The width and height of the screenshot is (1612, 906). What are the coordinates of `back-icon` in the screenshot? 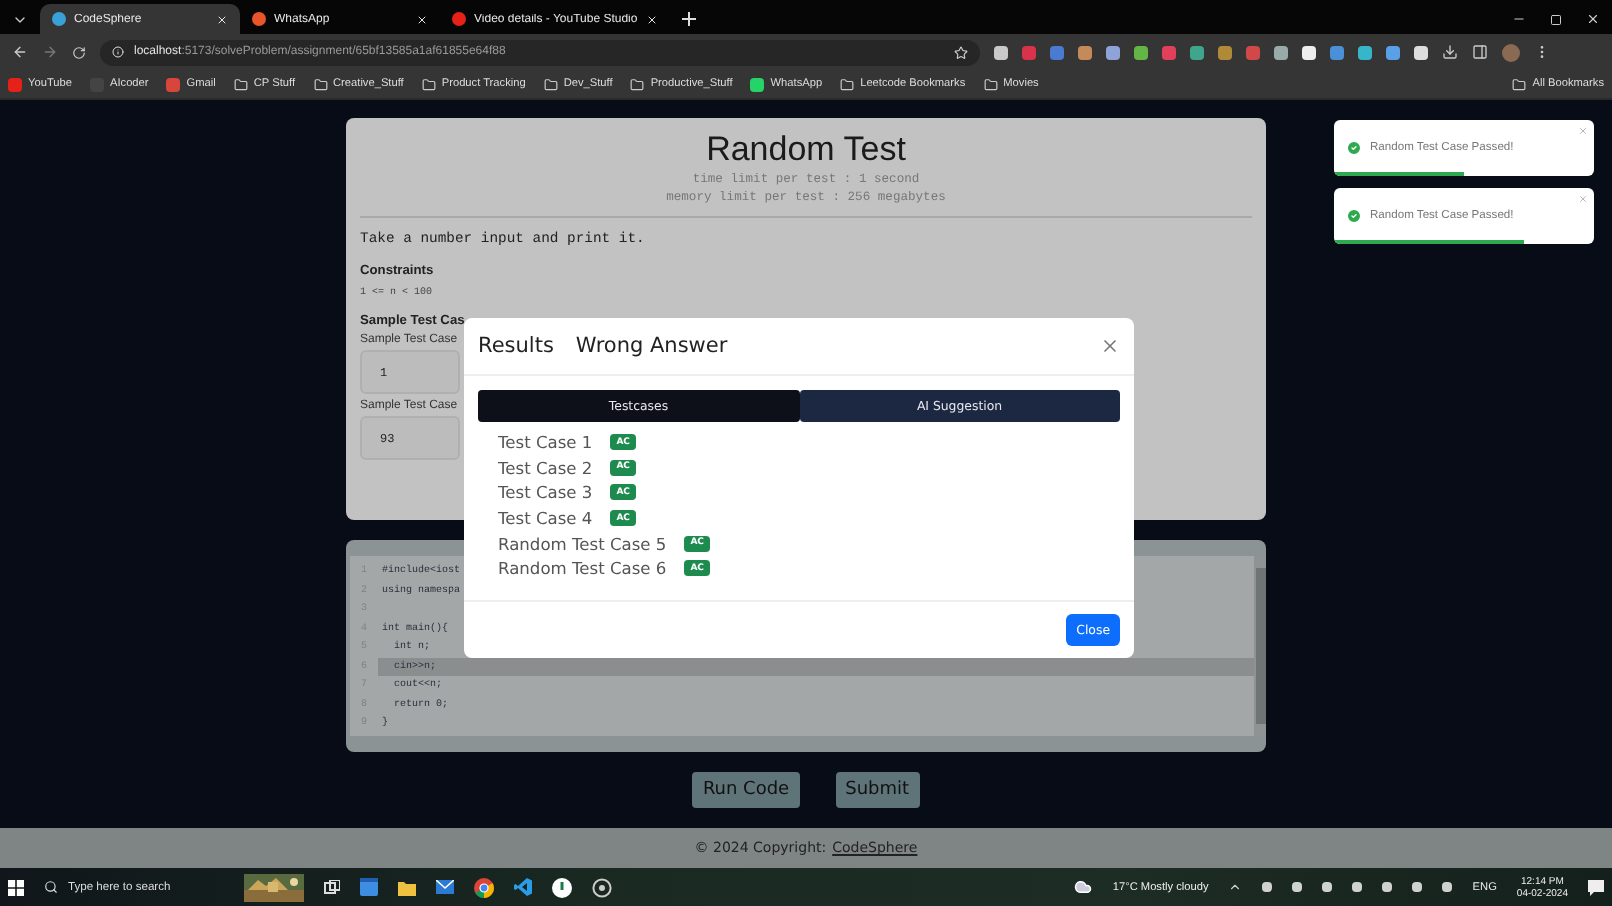 It's located at (20, 52).